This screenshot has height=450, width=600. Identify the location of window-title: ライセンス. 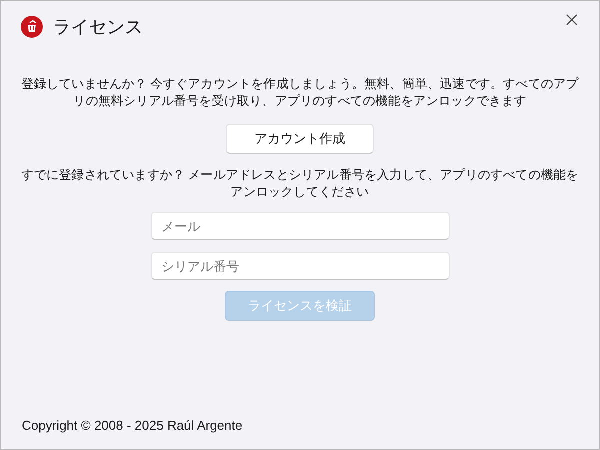
(98, 27).